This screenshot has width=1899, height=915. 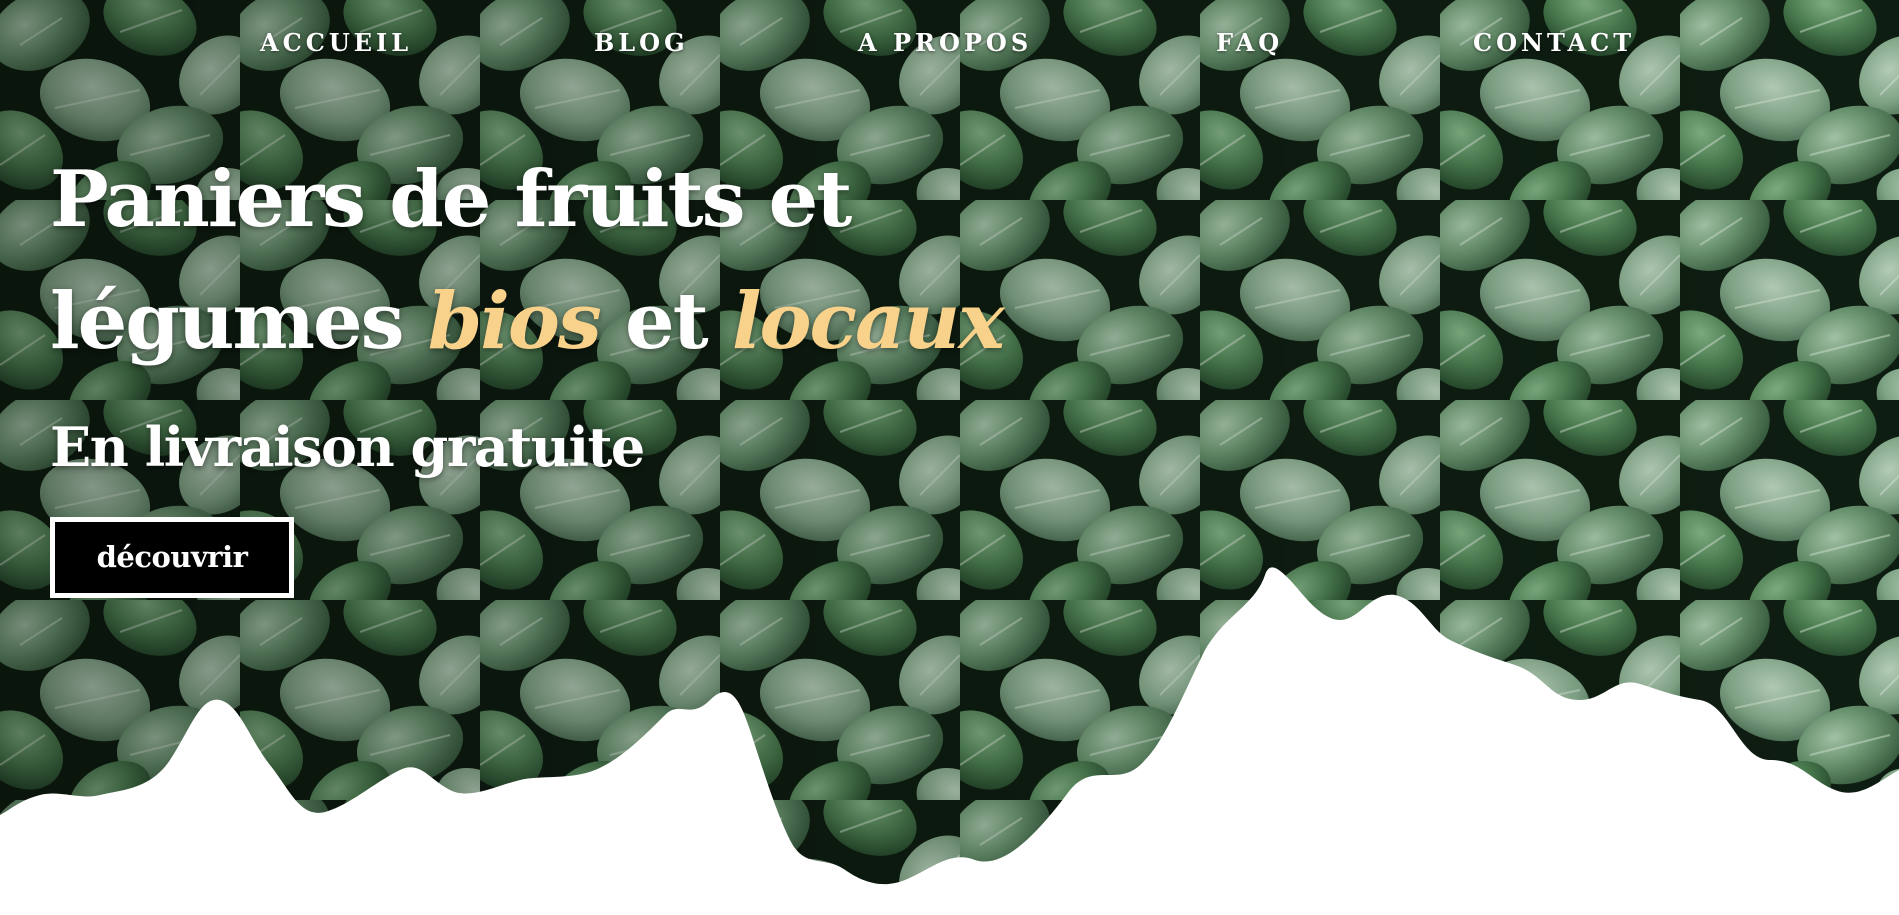 I want to click on main-navigation: ACCUEIL BLOG A PROPOS FAQ CONTACT, so click(x=949, y=48).